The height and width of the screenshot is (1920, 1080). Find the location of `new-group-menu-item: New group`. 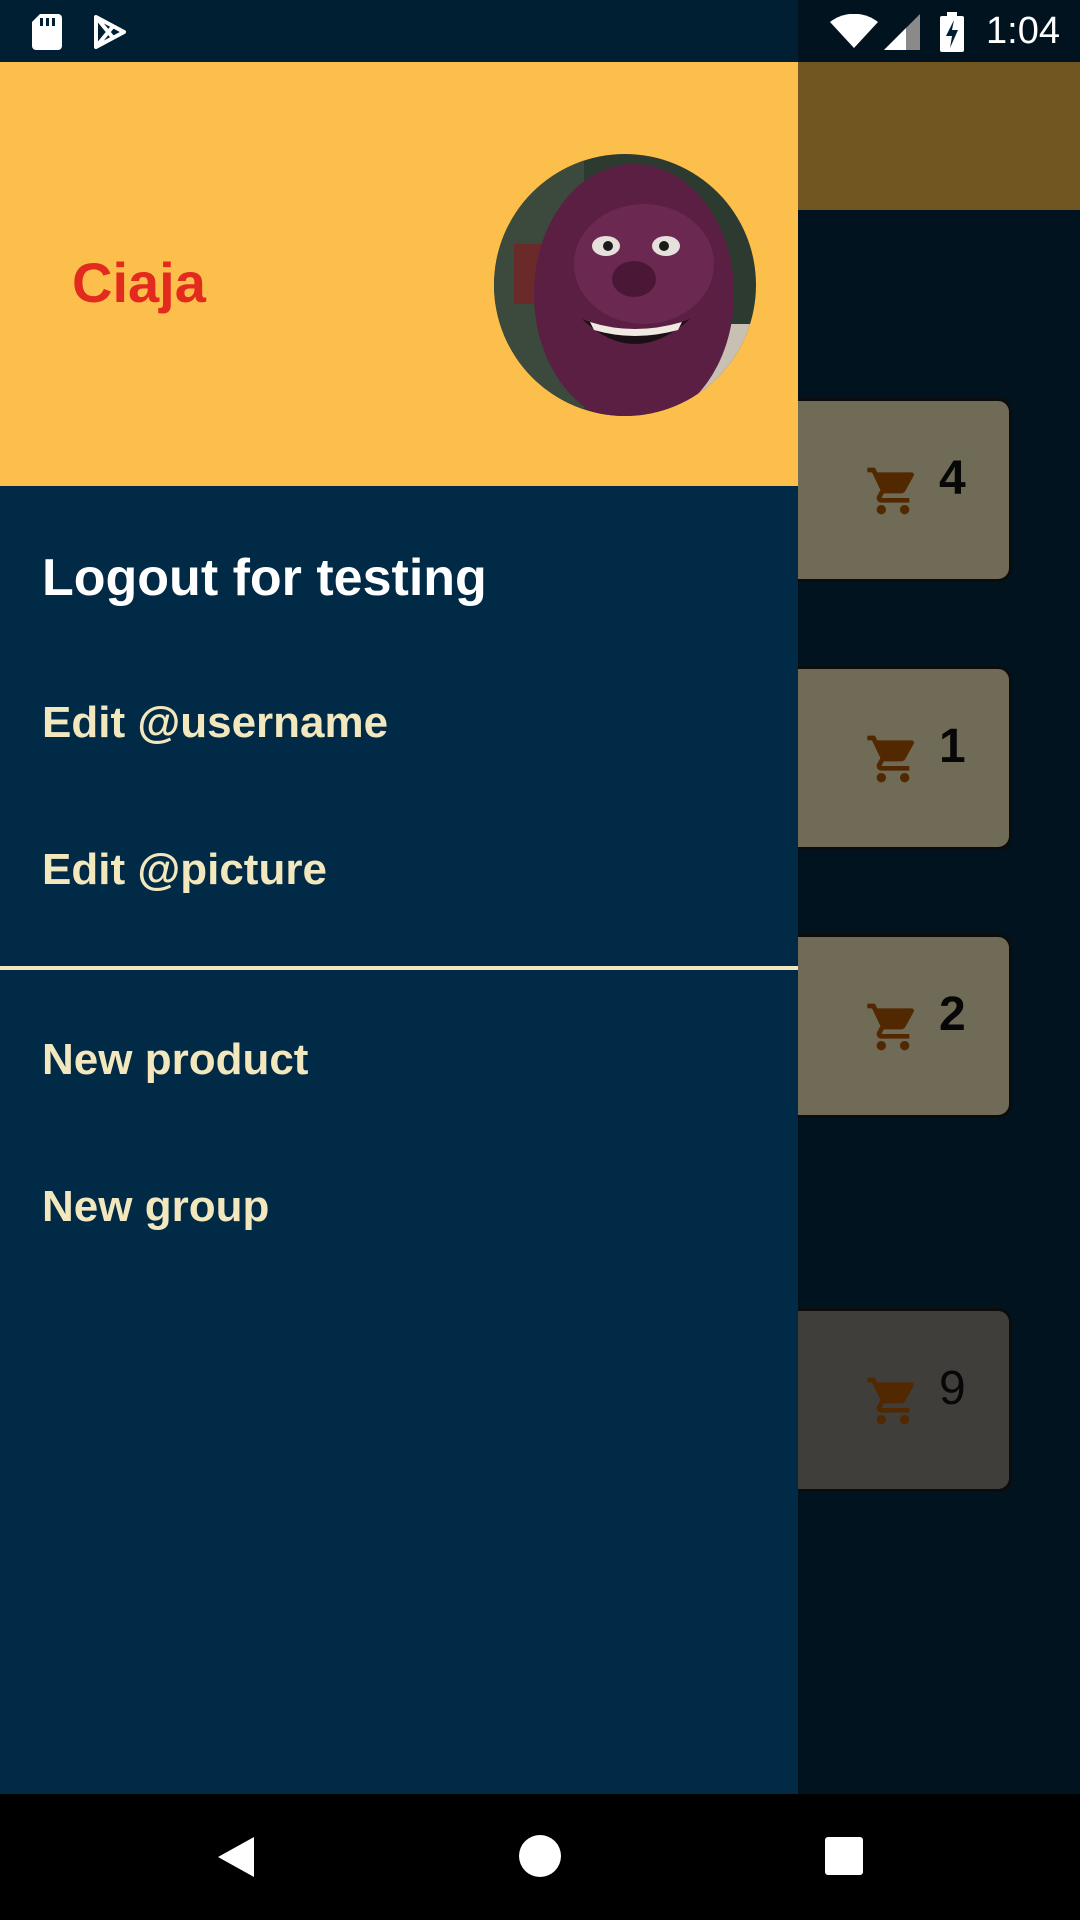

new-group-menu-item: New group is located at coordinates (155, 1207).